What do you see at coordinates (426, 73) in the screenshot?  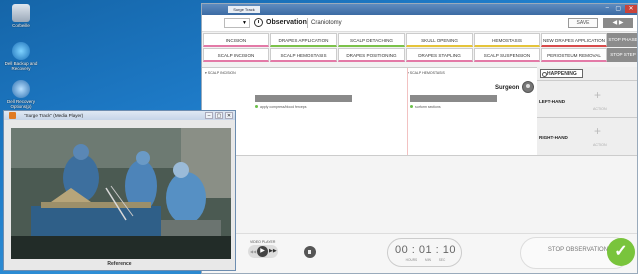 I see `timeline-marker-scalp-hemostasis: ▾ SCALP HEMOSTASIS` at bounding box center [426, 73].